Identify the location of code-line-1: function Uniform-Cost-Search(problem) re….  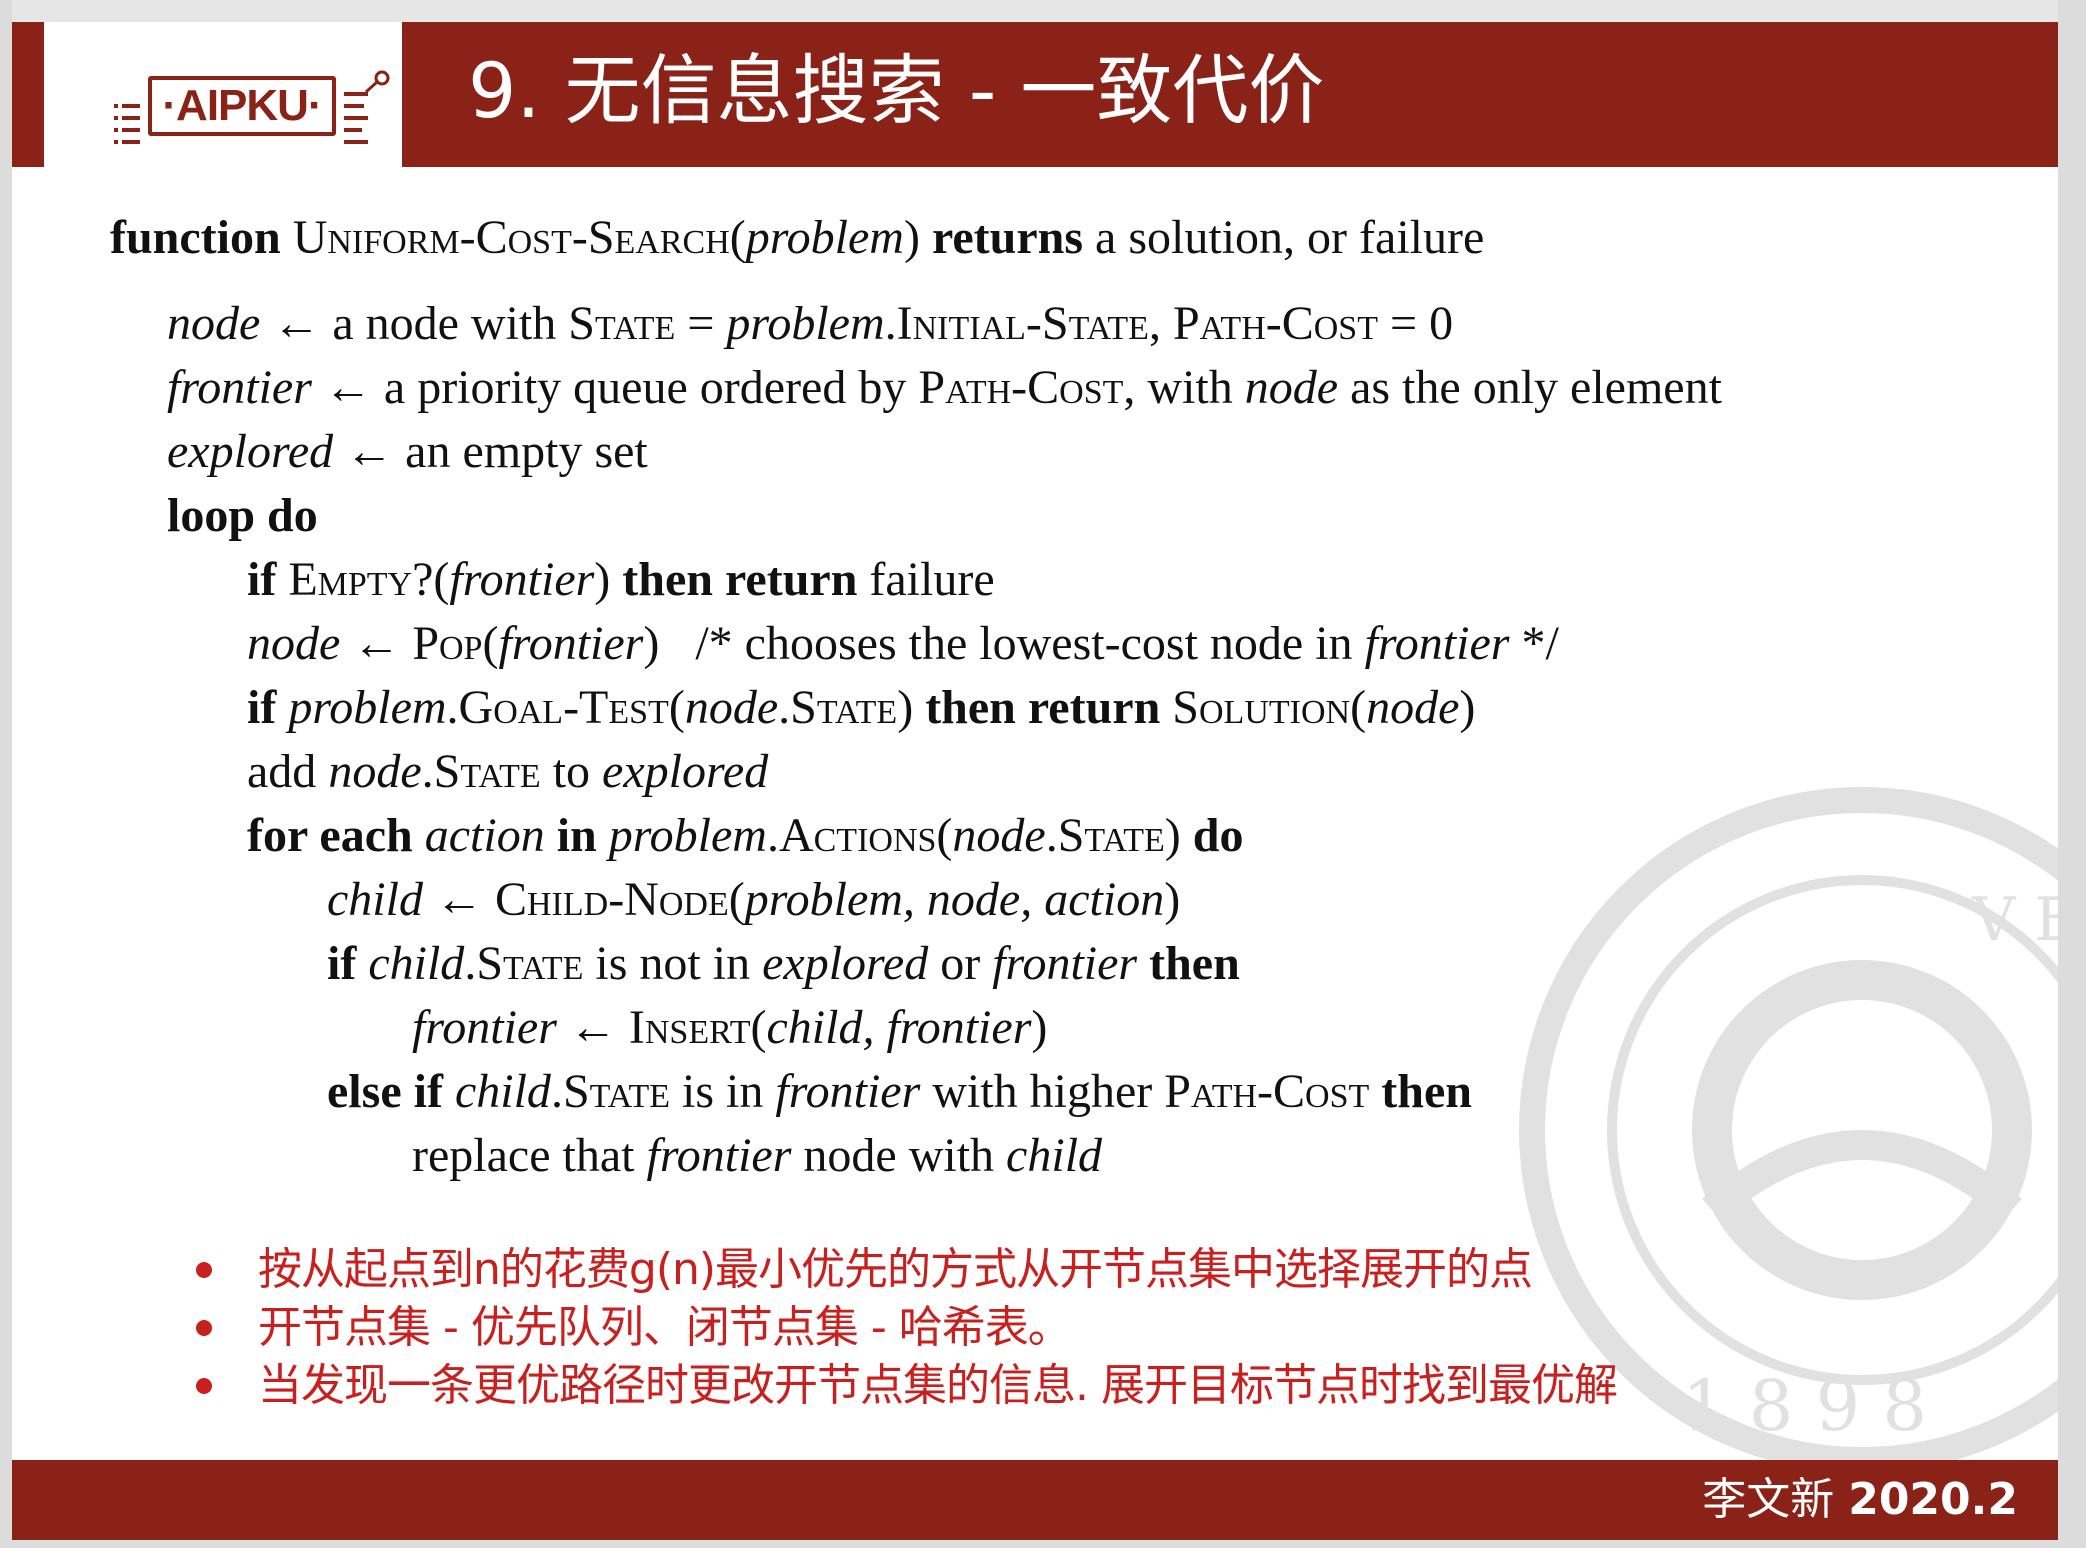
(797, 237).